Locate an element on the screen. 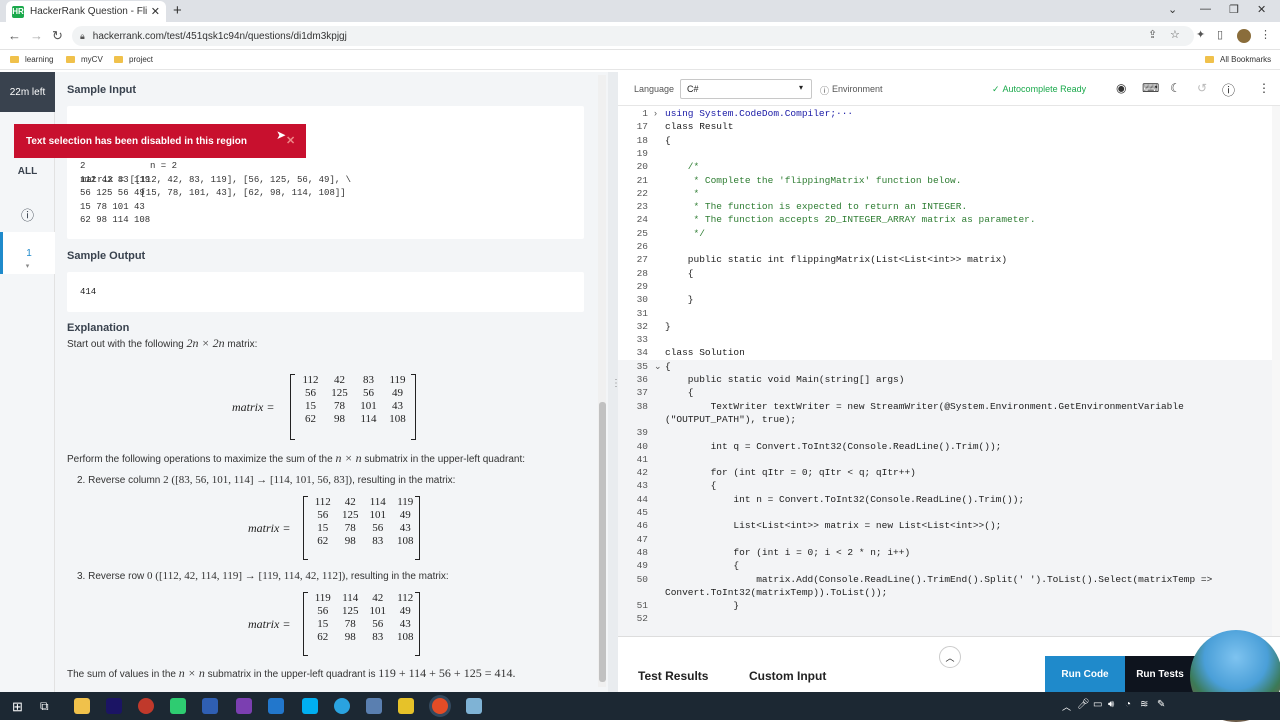 This screenshot has width=1280, height=722. network-icon: ◔ is located at coordinates (1128, 704).